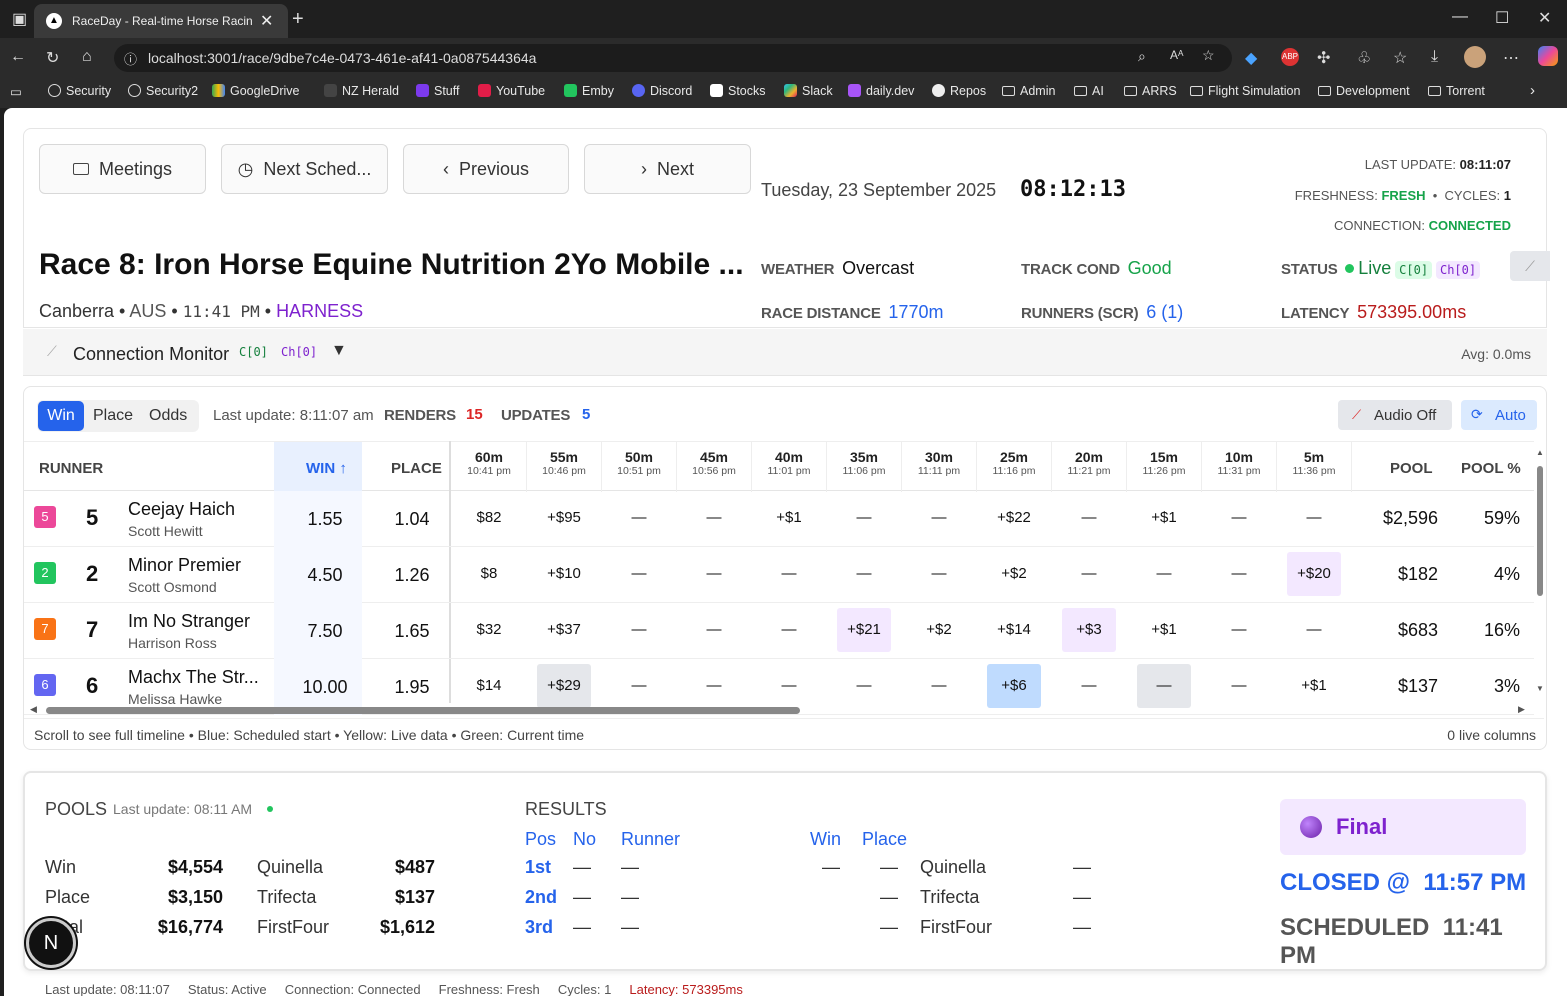 This screenshot has width=1567, height=996. I want to click on bookmark-folder-flight-simulation: Flight Simulation, so click(1245, 91).